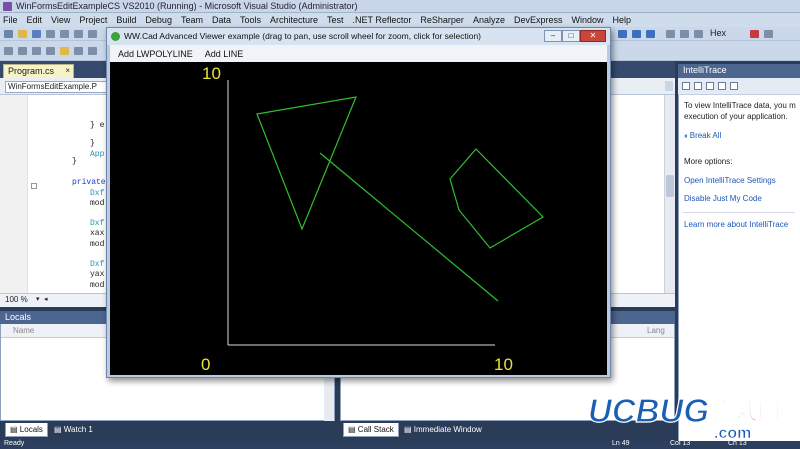  Describe the element at coordinates (698, 86) in the screenshot. I see `calls-view-icon` at that location.